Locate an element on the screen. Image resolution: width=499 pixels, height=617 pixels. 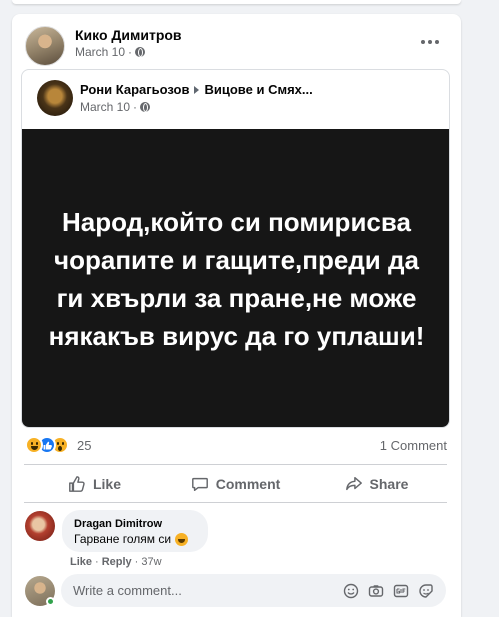
laughing-emoji-icon is located at coordinates (182, 539).